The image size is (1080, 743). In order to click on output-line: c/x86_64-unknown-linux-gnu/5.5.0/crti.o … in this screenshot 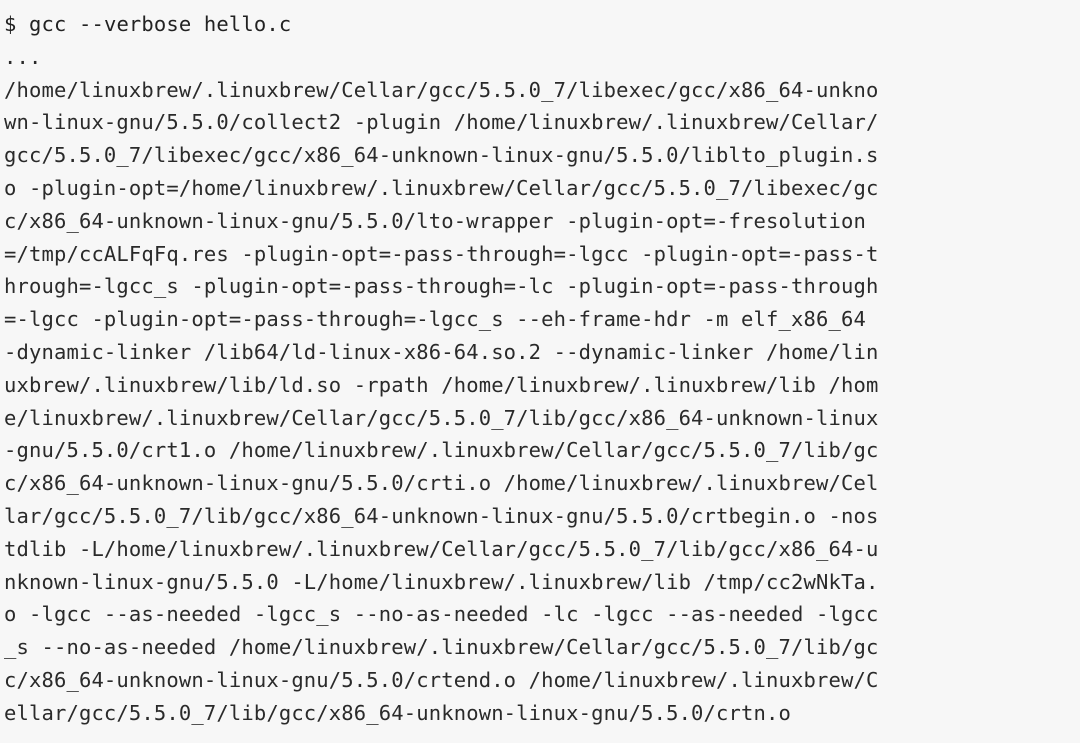, I will do `click(441, 483)`.